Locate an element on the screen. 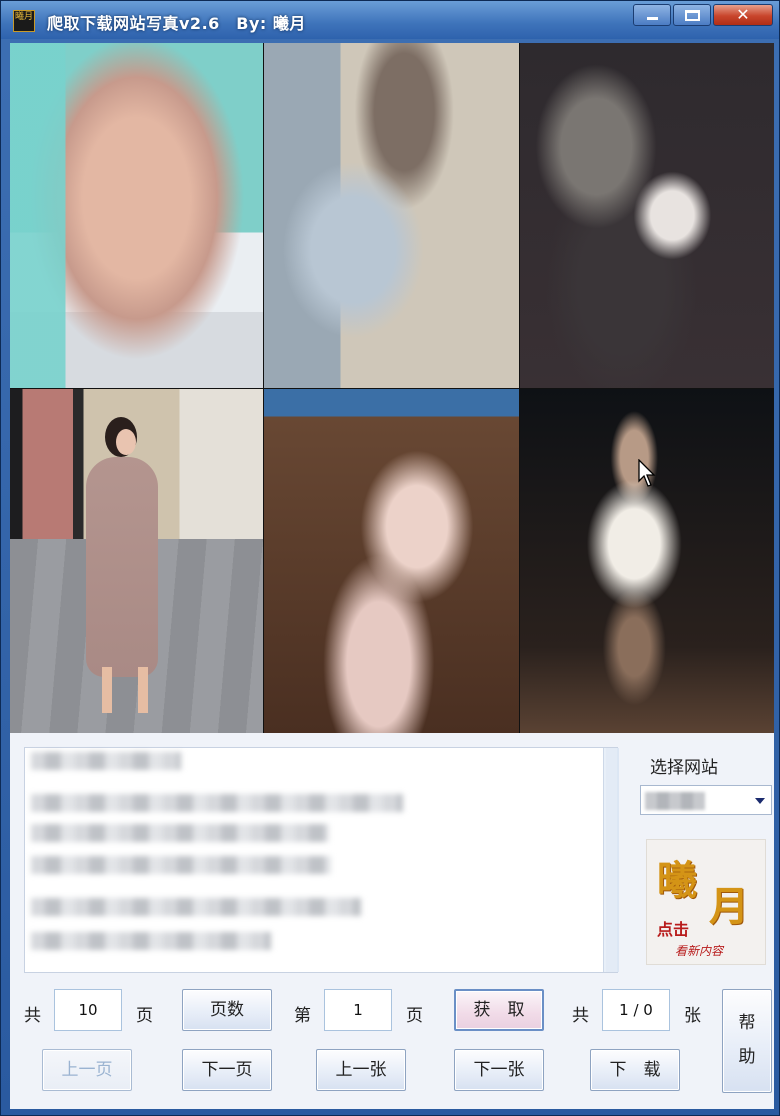 Image resolution: width=780 pixels, height=1116 pixels. total-pages-field: 10 is located at coordinates (88, 1010).